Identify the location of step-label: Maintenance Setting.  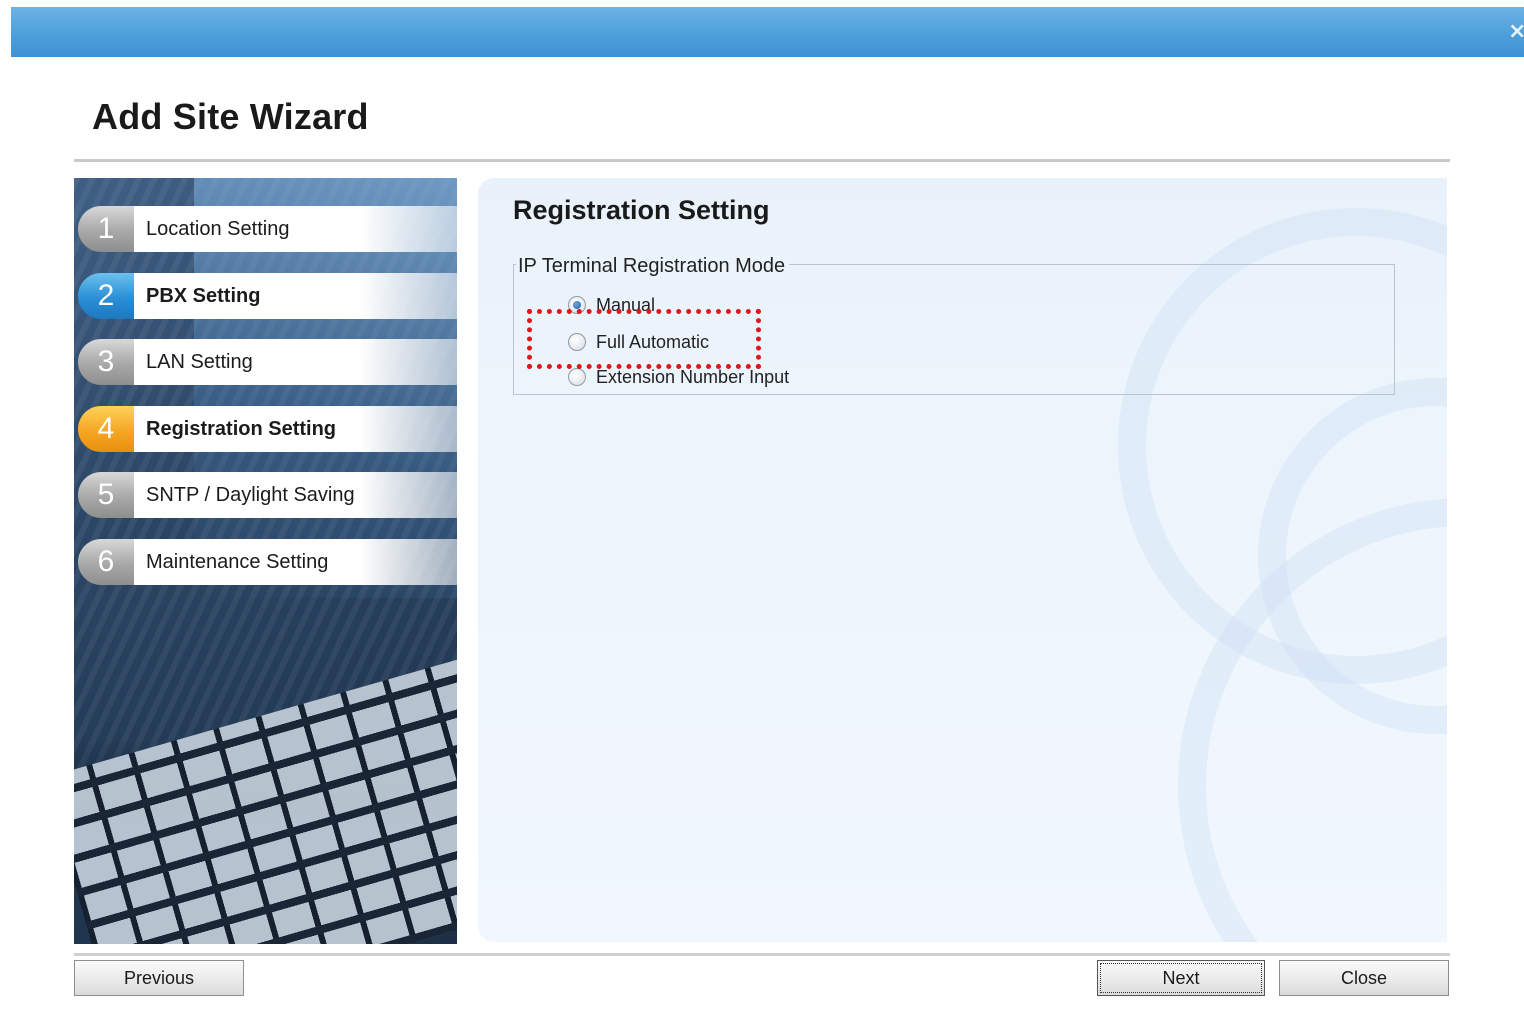
(295, 562).